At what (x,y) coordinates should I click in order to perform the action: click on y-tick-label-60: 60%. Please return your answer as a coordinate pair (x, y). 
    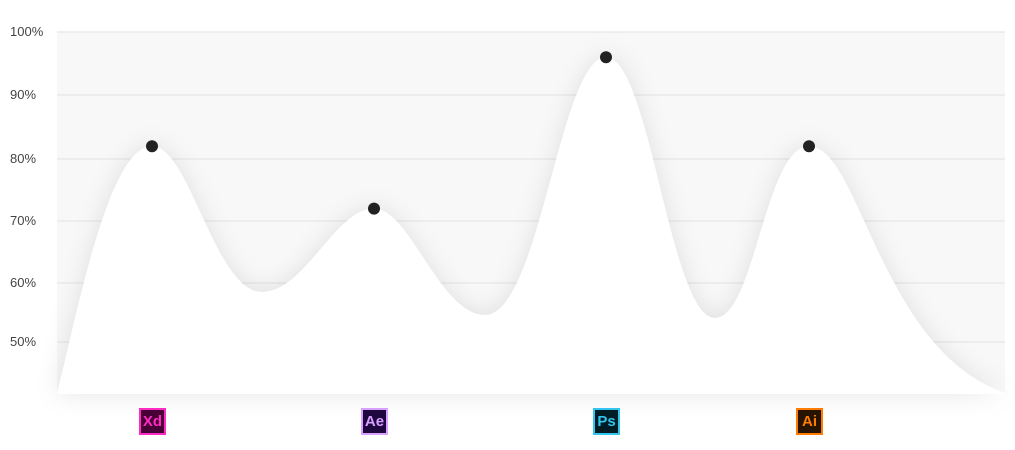
    Looking at the image, I should click on (23, 282).